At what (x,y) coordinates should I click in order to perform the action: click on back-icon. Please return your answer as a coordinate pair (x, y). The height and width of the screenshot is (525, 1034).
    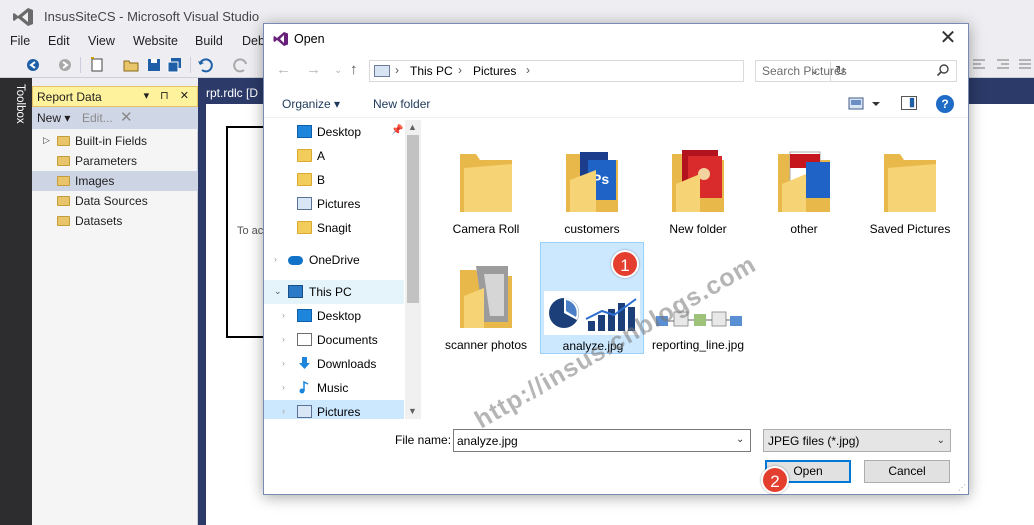
    Looking at the image, I should click on (33, 65).